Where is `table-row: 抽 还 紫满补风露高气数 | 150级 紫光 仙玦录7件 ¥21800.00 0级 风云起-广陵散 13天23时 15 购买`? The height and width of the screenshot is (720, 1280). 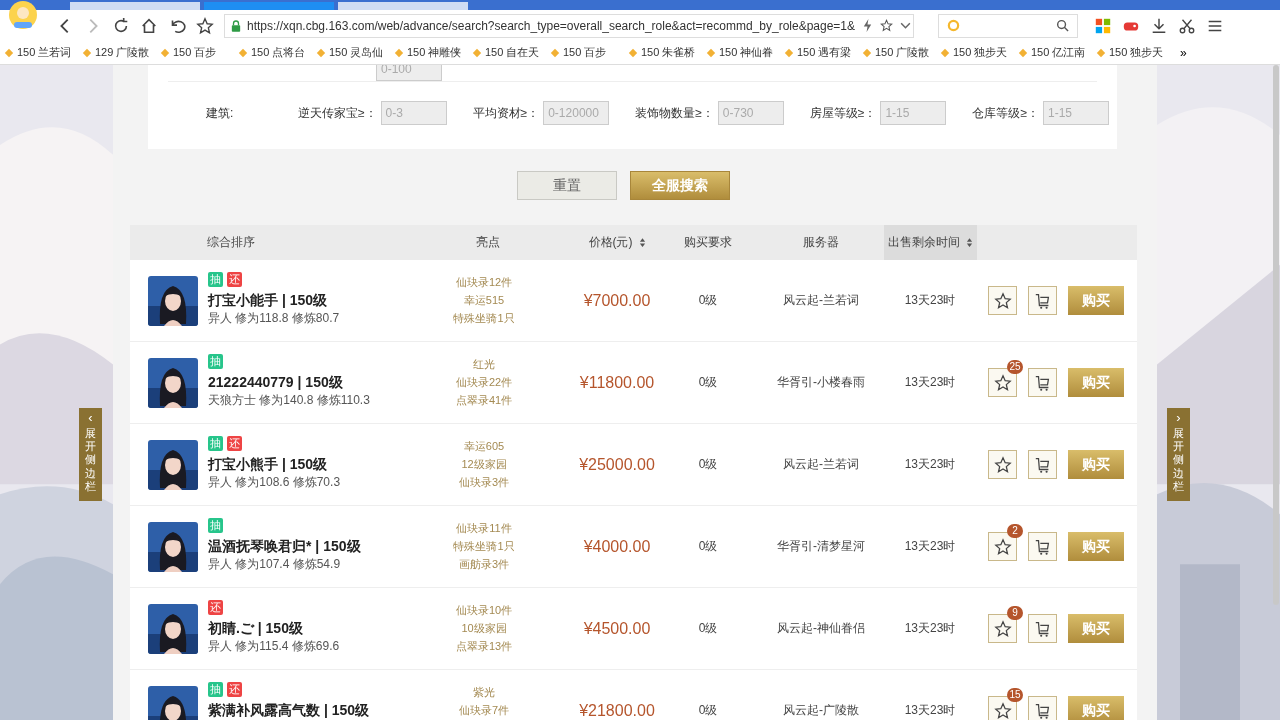 table-row: 抽 还 紫满补风露高气数 | 150级 紫光 仙玦录7件 ¥21800.00 0级 风云起-广陵散 13天23时 15 购买 is located at coordinates (633, 695).